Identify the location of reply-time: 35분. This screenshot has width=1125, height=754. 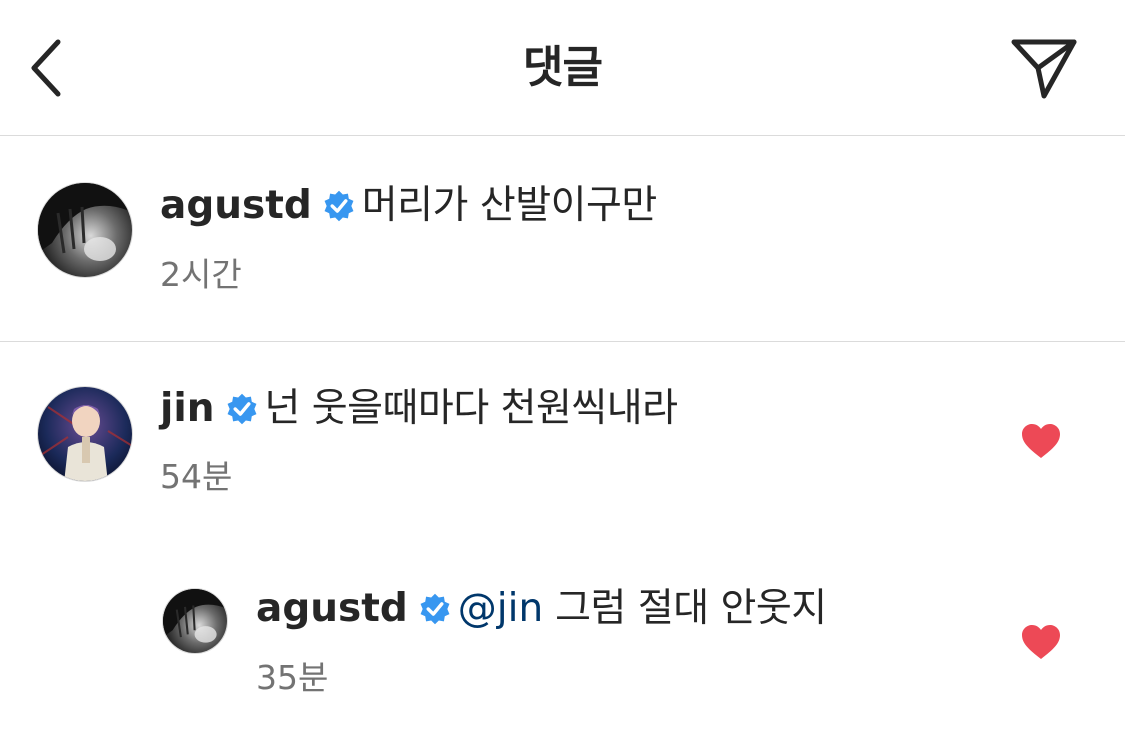
(292, 677).